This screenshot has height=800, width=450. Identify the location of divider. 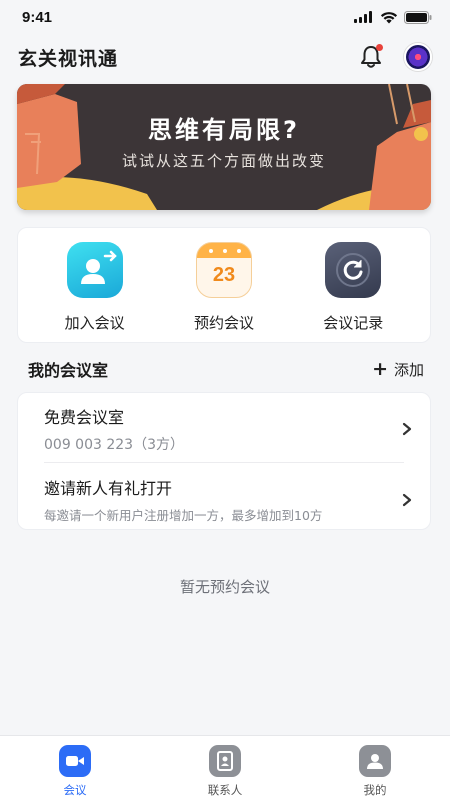
(224, 462).